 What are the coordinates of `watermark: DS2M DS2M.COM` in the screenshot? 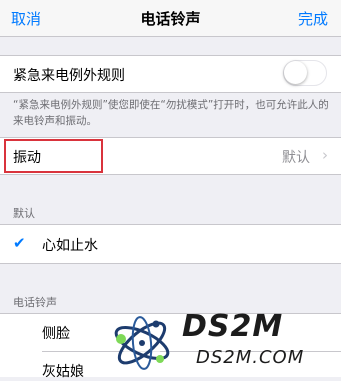 It's located at (225, 343).